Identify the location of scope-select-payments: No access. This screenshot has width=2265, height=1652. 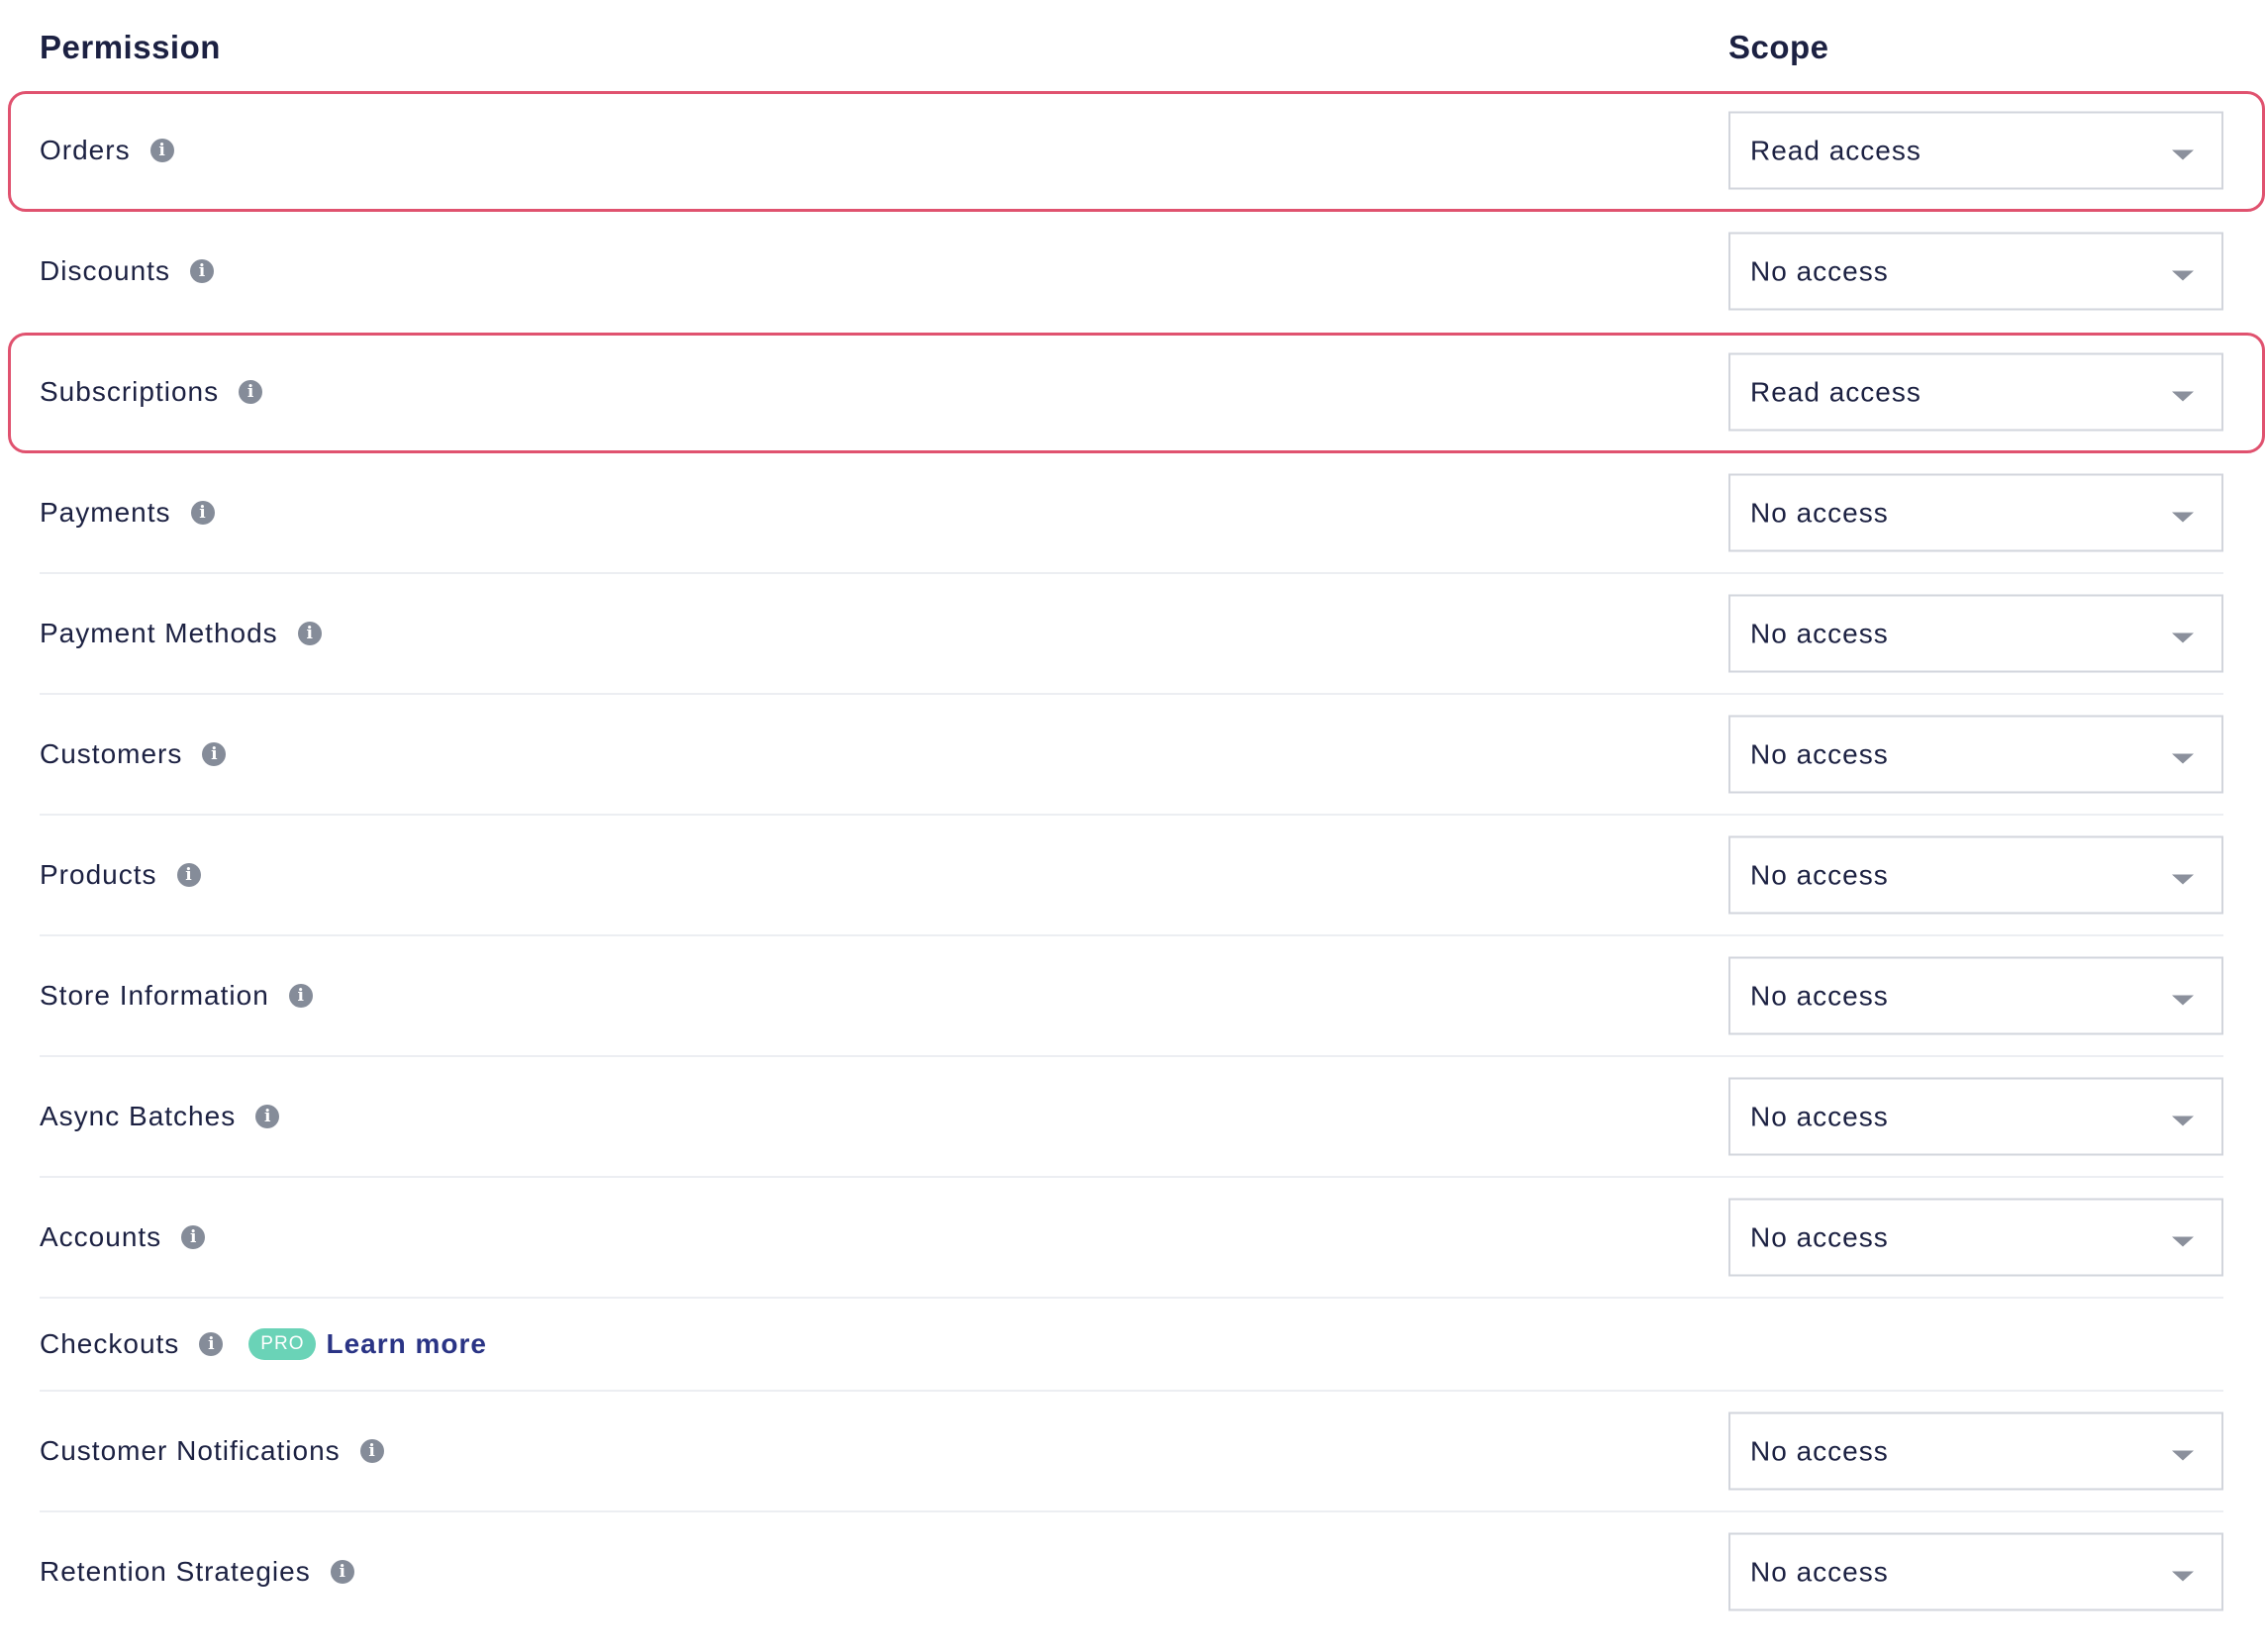
(1975, 512).